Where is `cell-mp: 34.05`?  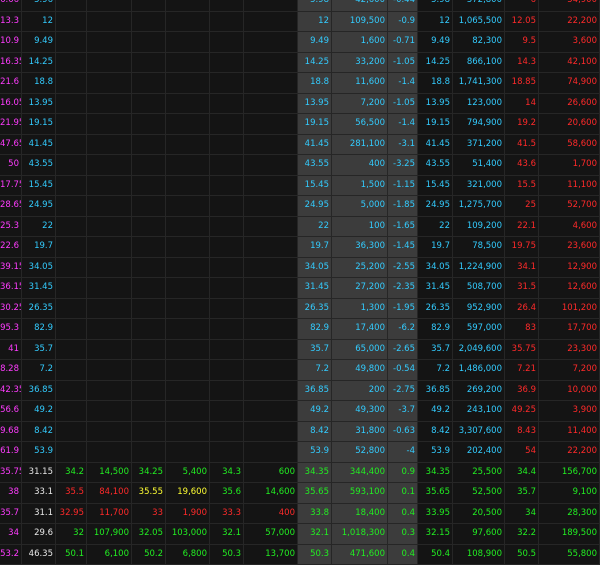 cell-mp: 34.05 is located at coordinates (315, 268).